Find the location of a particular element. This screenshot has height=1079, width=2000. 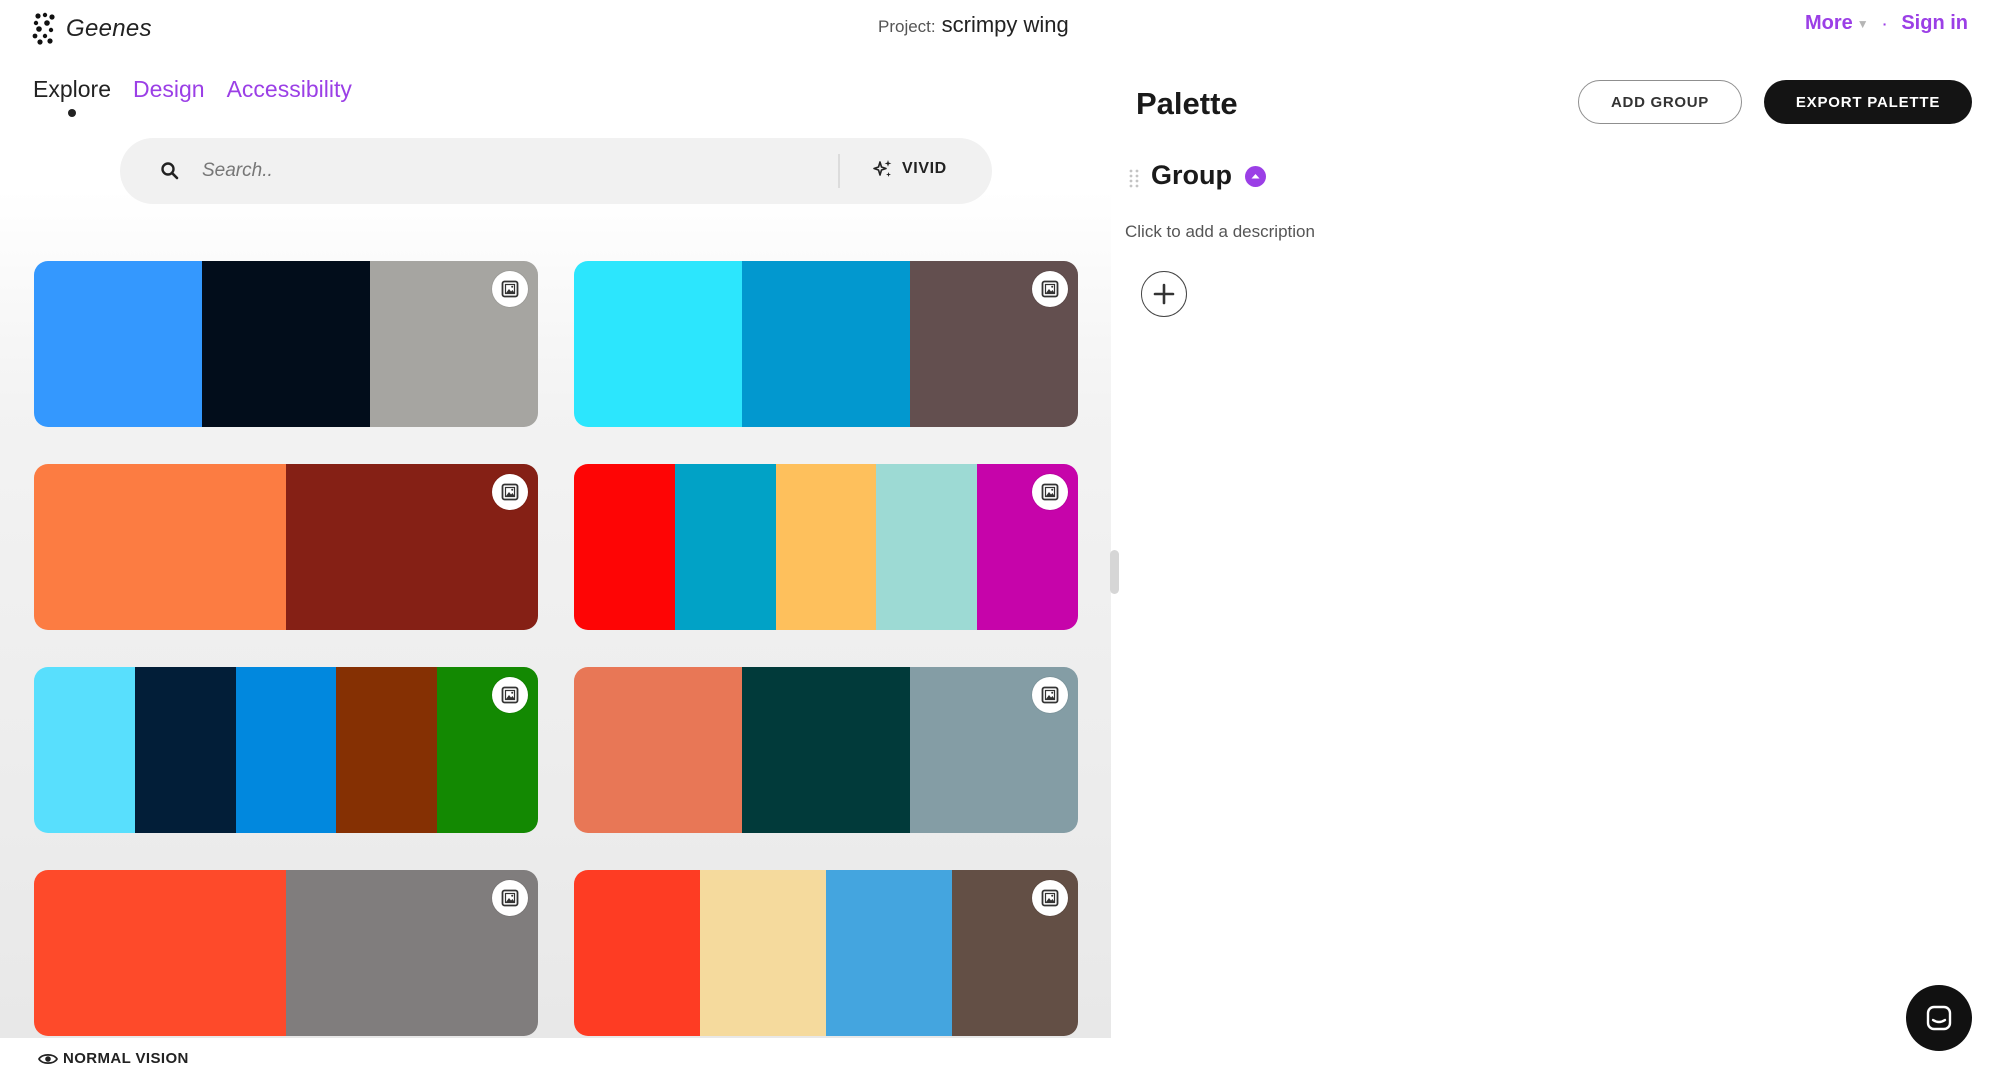

top-nav: More ▼ · Sign in is located at coordinates (1886, 23).